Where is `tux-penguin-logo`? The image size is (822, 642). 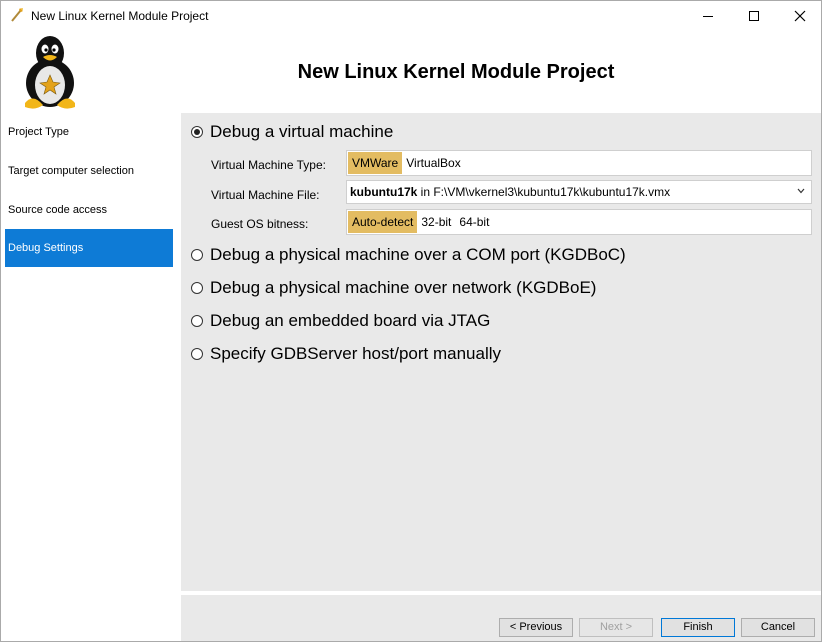
tux-penguin-logo is located at coordinates (50, 72).